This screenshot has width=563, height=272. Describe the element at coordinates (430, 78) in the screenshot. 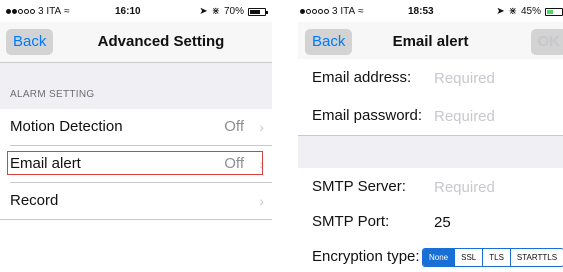

I see `email-address-row: Email address: Required` at that location.